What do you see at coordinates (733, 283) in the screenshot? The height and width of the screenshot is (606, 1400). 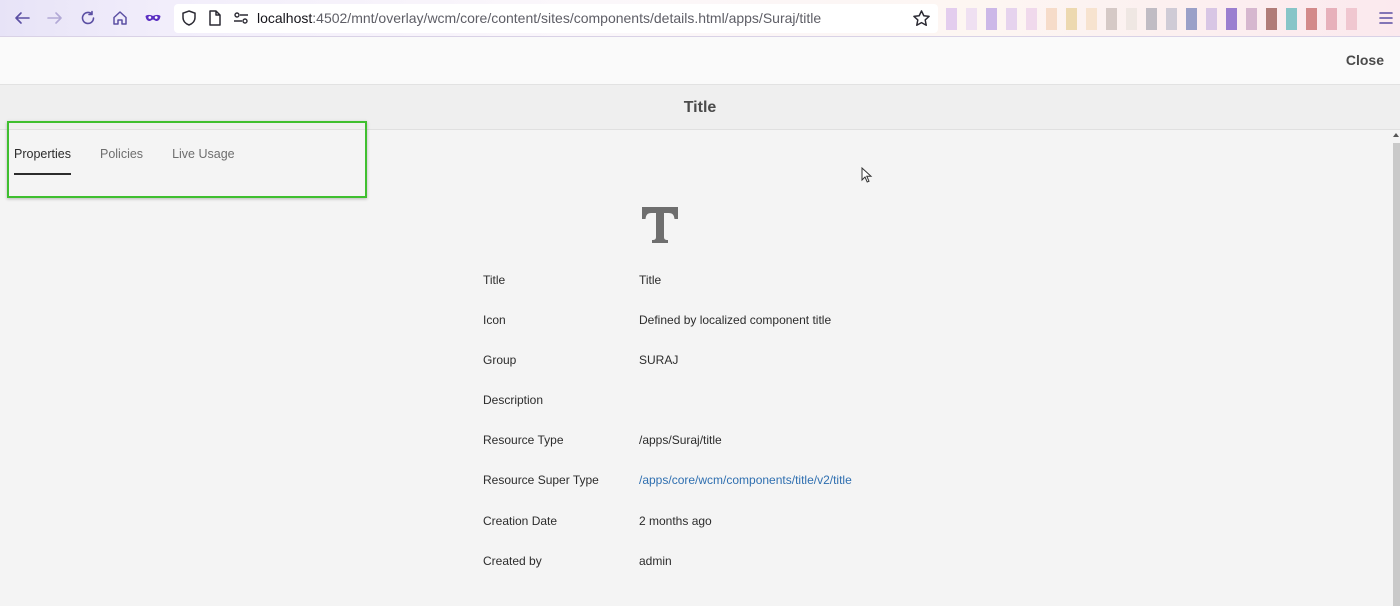 I see `detail-row-title: Title Title` at bounding box center [733, 283].